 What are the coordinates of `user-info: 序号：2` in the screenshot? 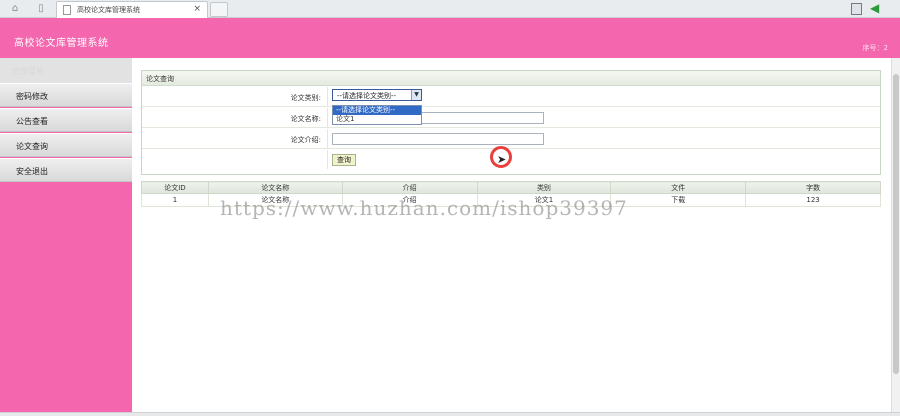 It's located at (875, 48).